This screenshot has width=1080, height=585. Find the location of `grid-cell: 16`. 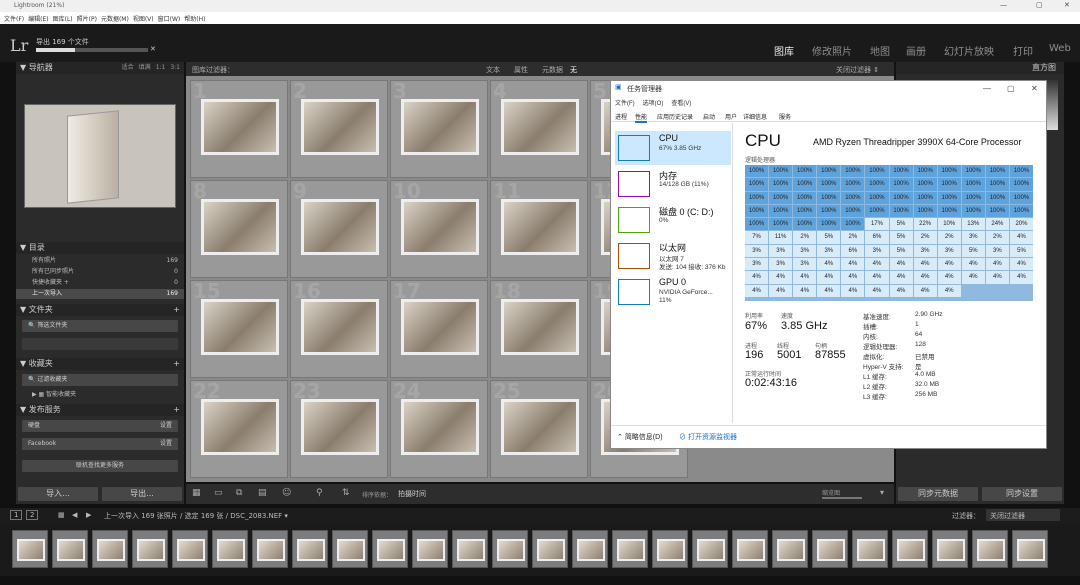

grid-cell: 16 is located at coordinates (339, 328).